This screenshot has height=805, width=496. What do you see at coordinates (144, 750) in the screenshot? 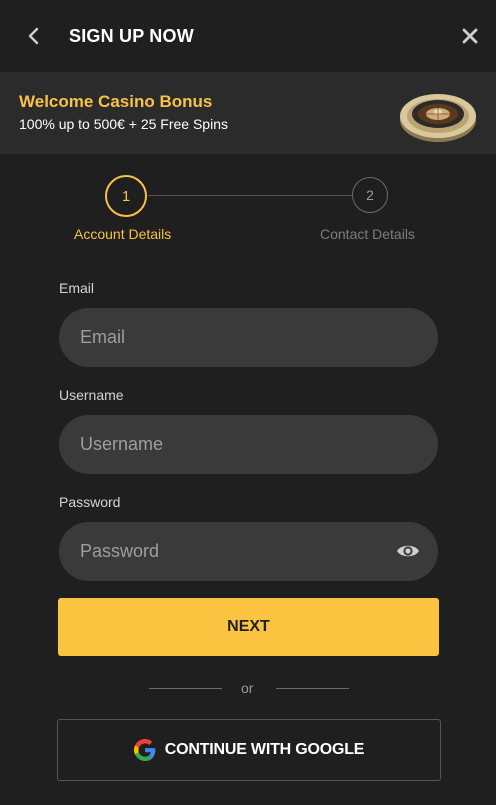
I see `google-icon` at bounding box center [144, 750].